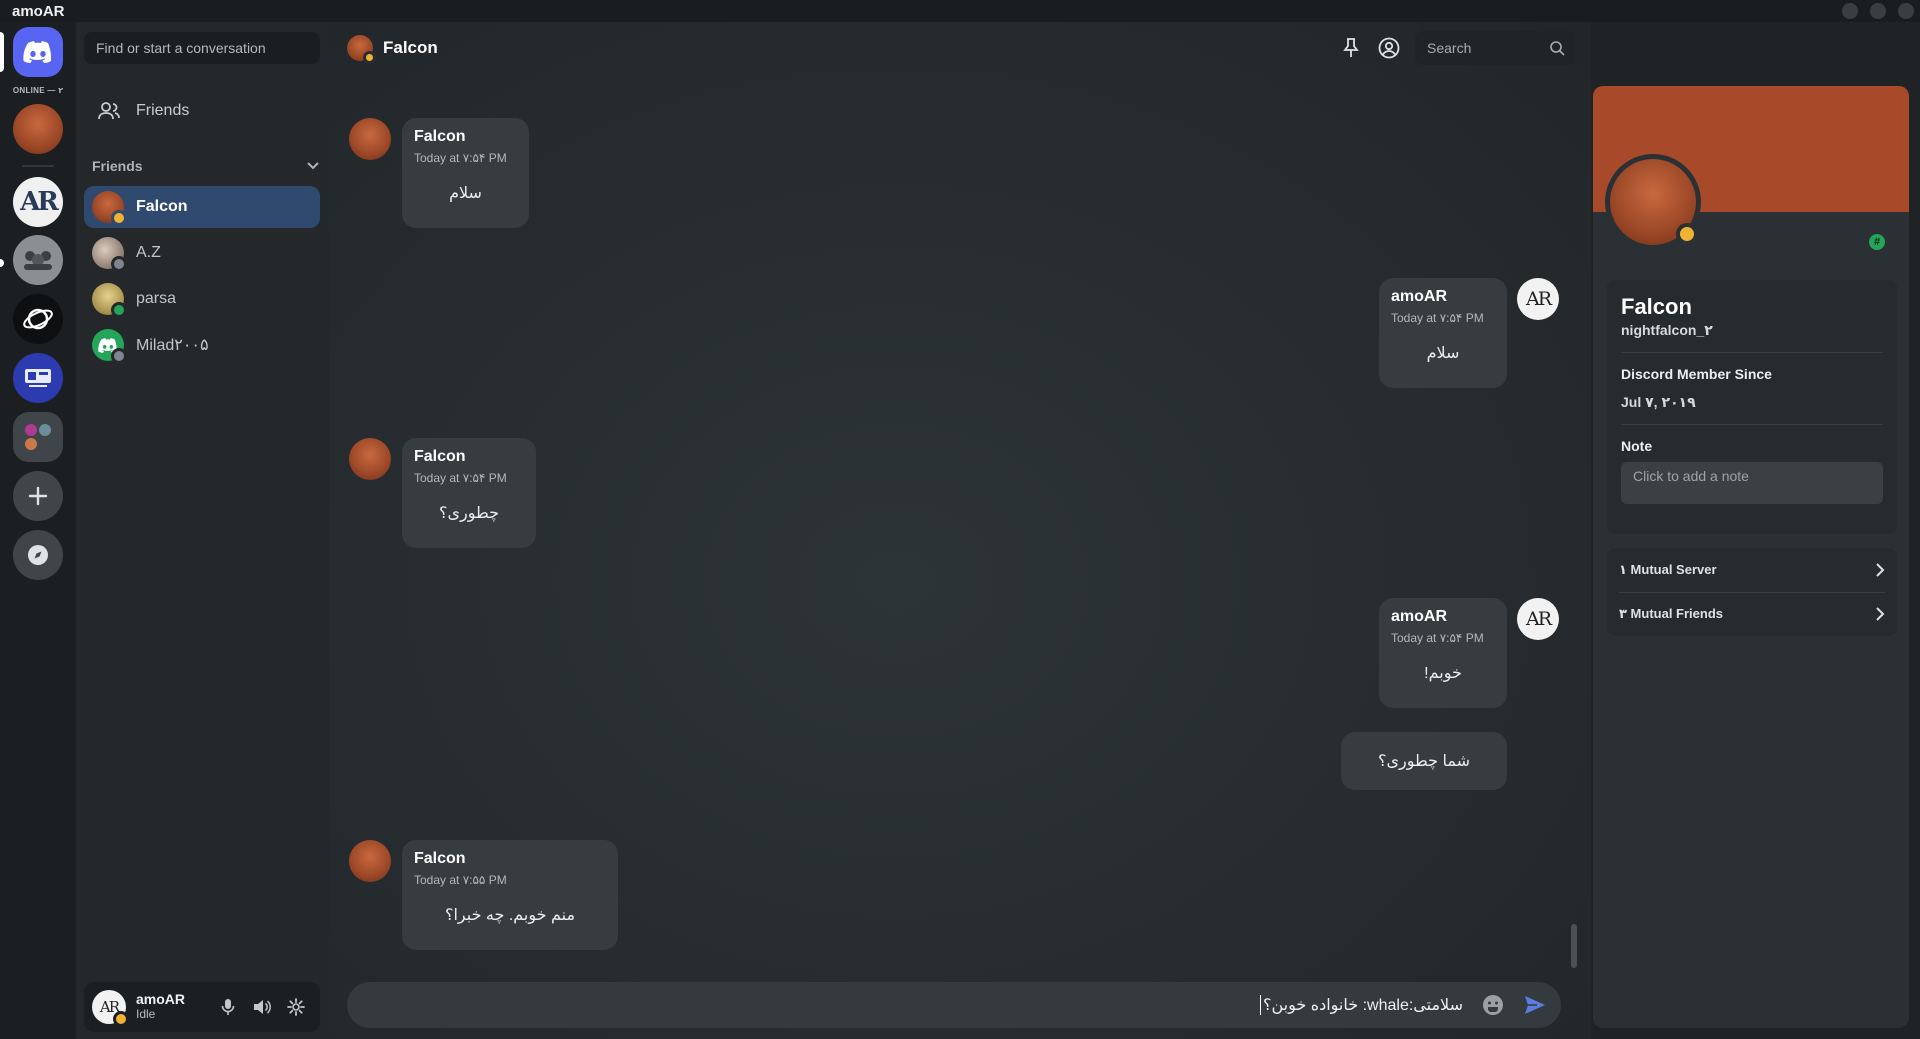 Image resolution: width=1920 pixels, height=1039 pixels. I want to click on profile-badge-icon: #, so click(1877, 242).